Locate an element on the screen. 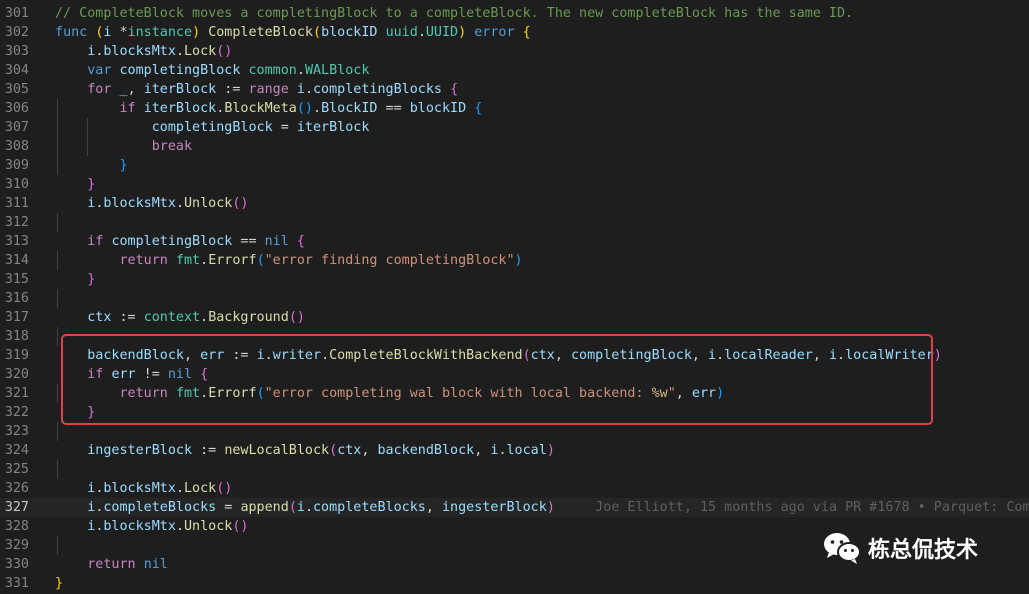  code-token: BlockMeta is located at coordinates (260, 108).